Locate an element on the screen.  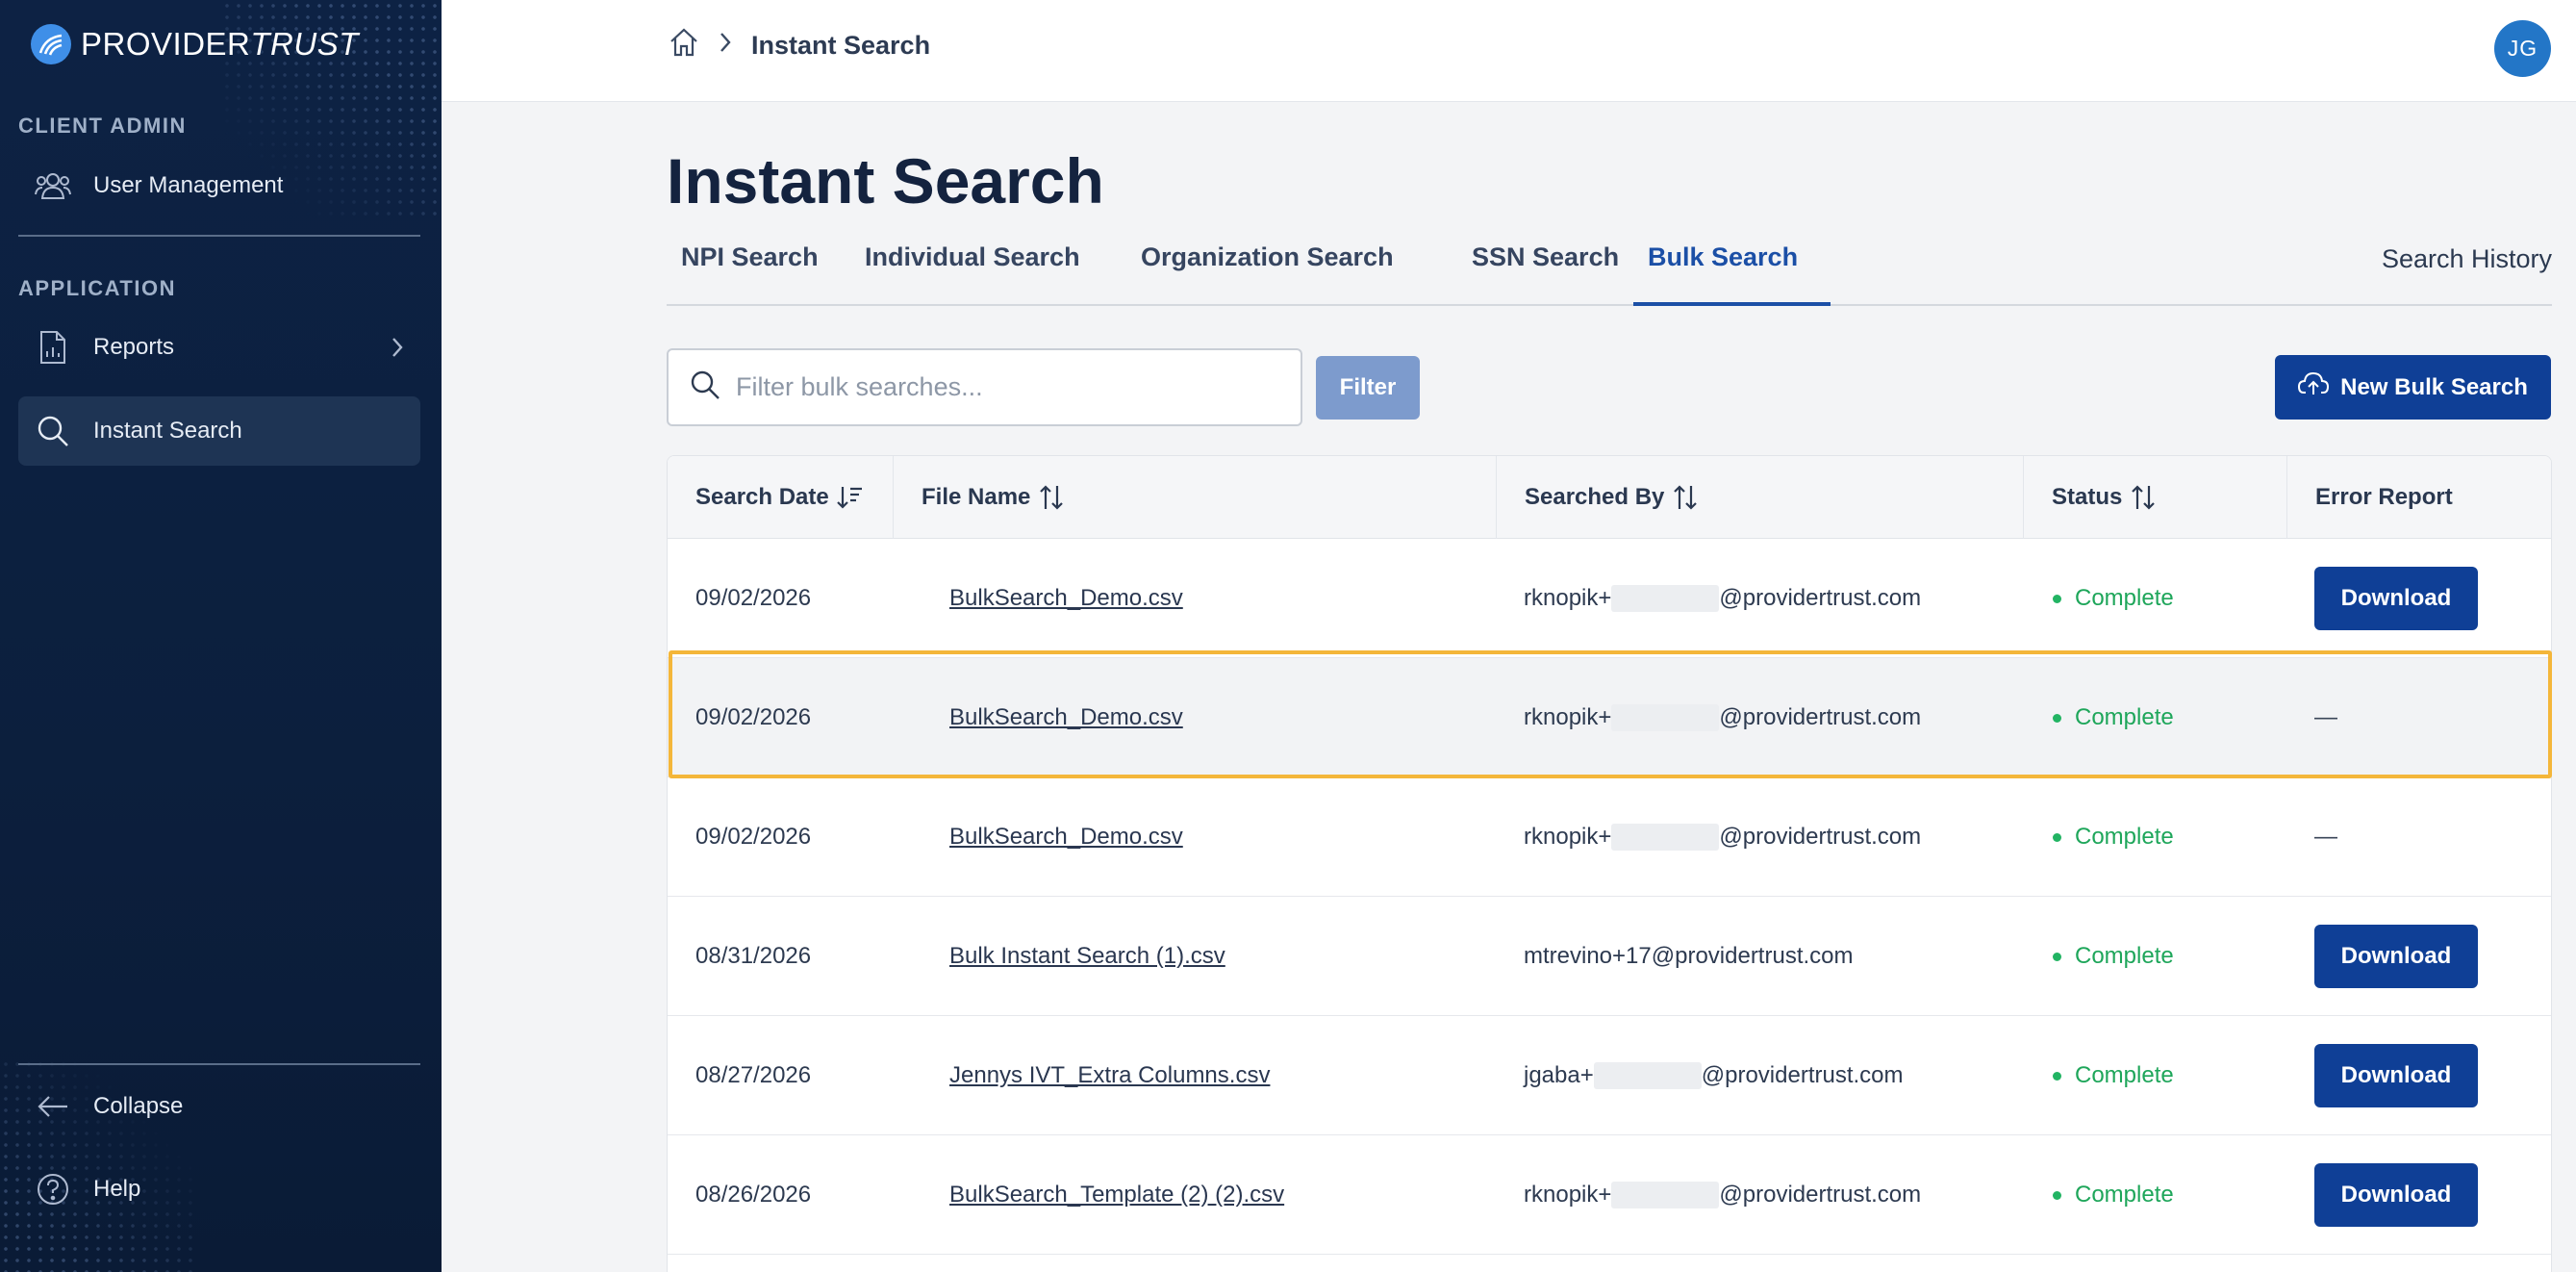
column-header-label: Error Report is located at coordinates (2384, 497).